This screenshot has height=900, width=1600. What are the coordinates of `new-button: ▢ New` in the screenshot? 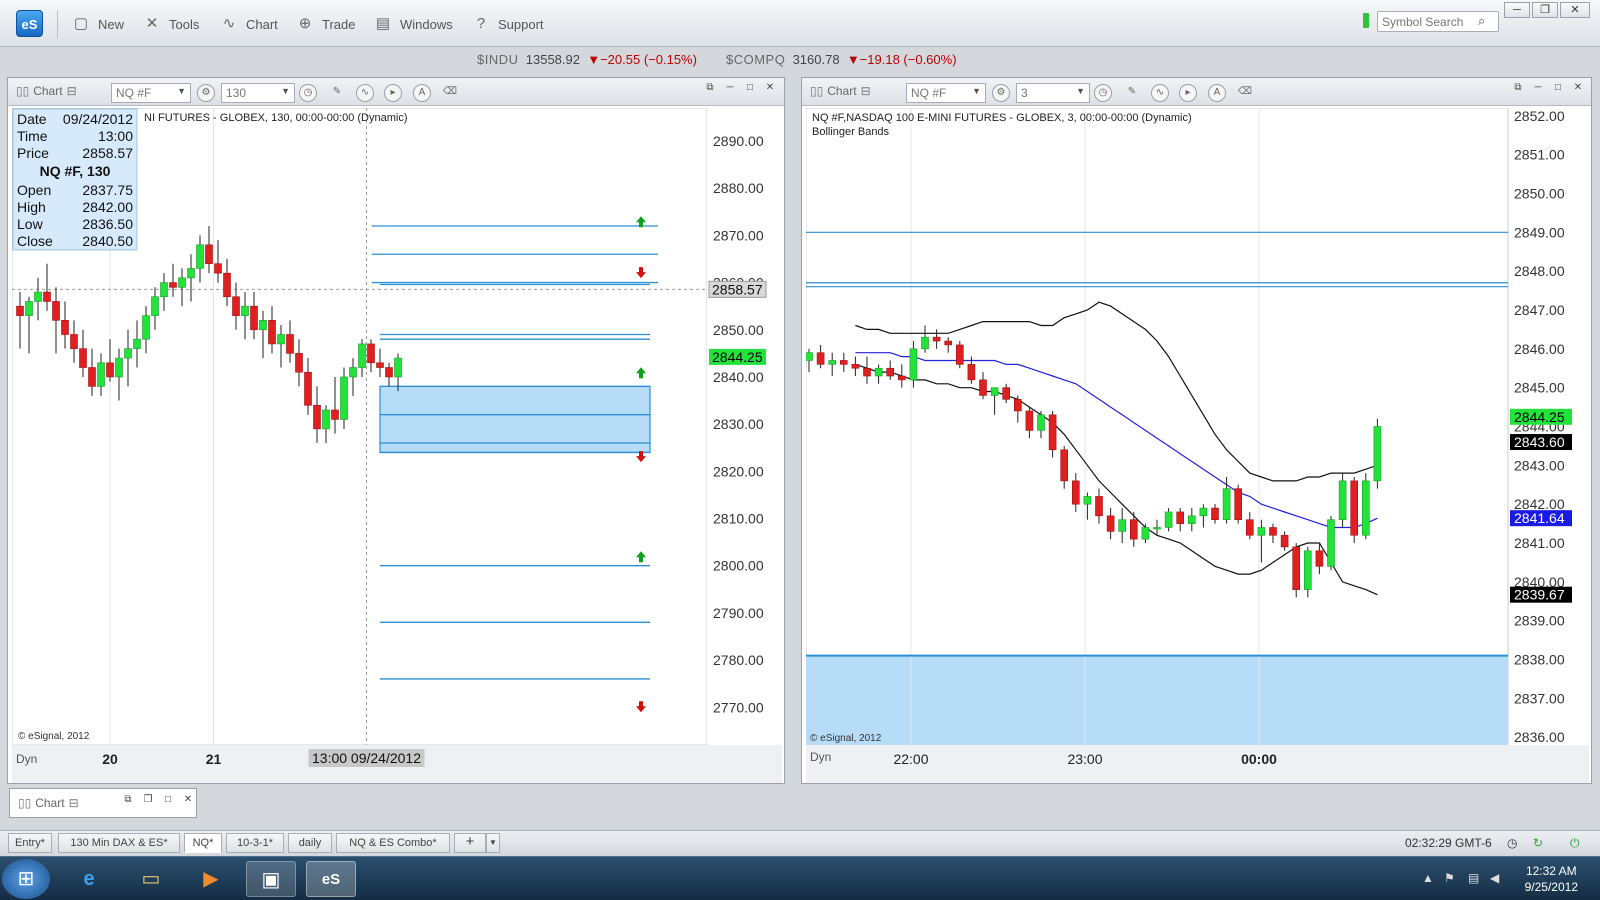 It's located at (97, 24).